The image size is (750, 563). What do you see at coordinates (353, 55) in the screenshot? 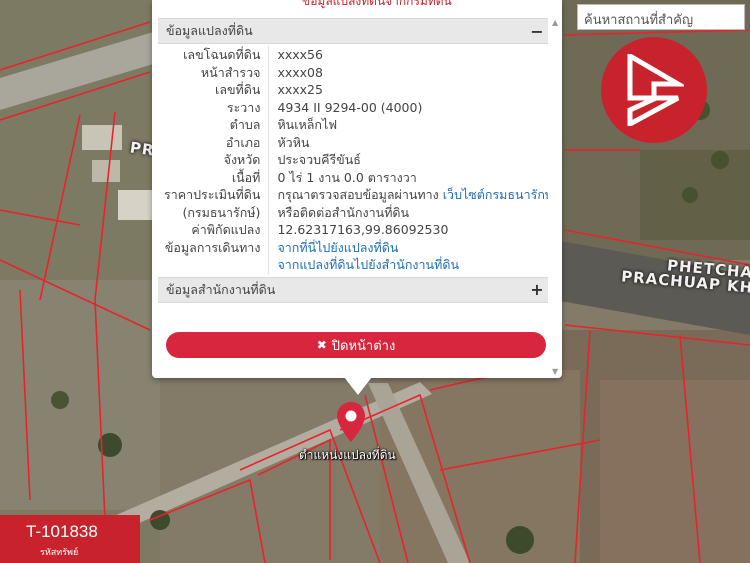
I see `table-row: เลขโฉนดที่ดิน xxxx56` at bounding box center [353, 55].